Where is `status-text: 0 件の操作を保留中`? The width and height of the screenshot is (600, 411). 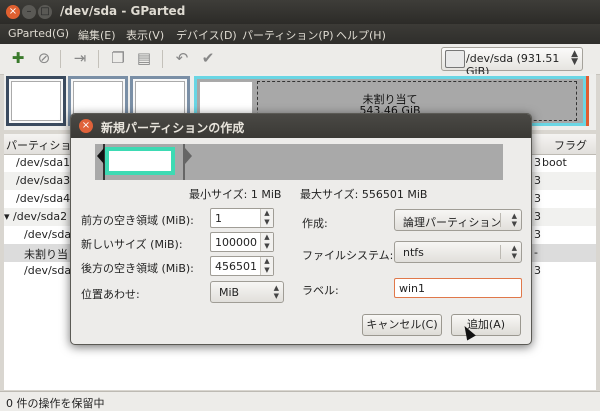
status-text: 0 件の操作を保留中 is located at coordinates (55, 403).